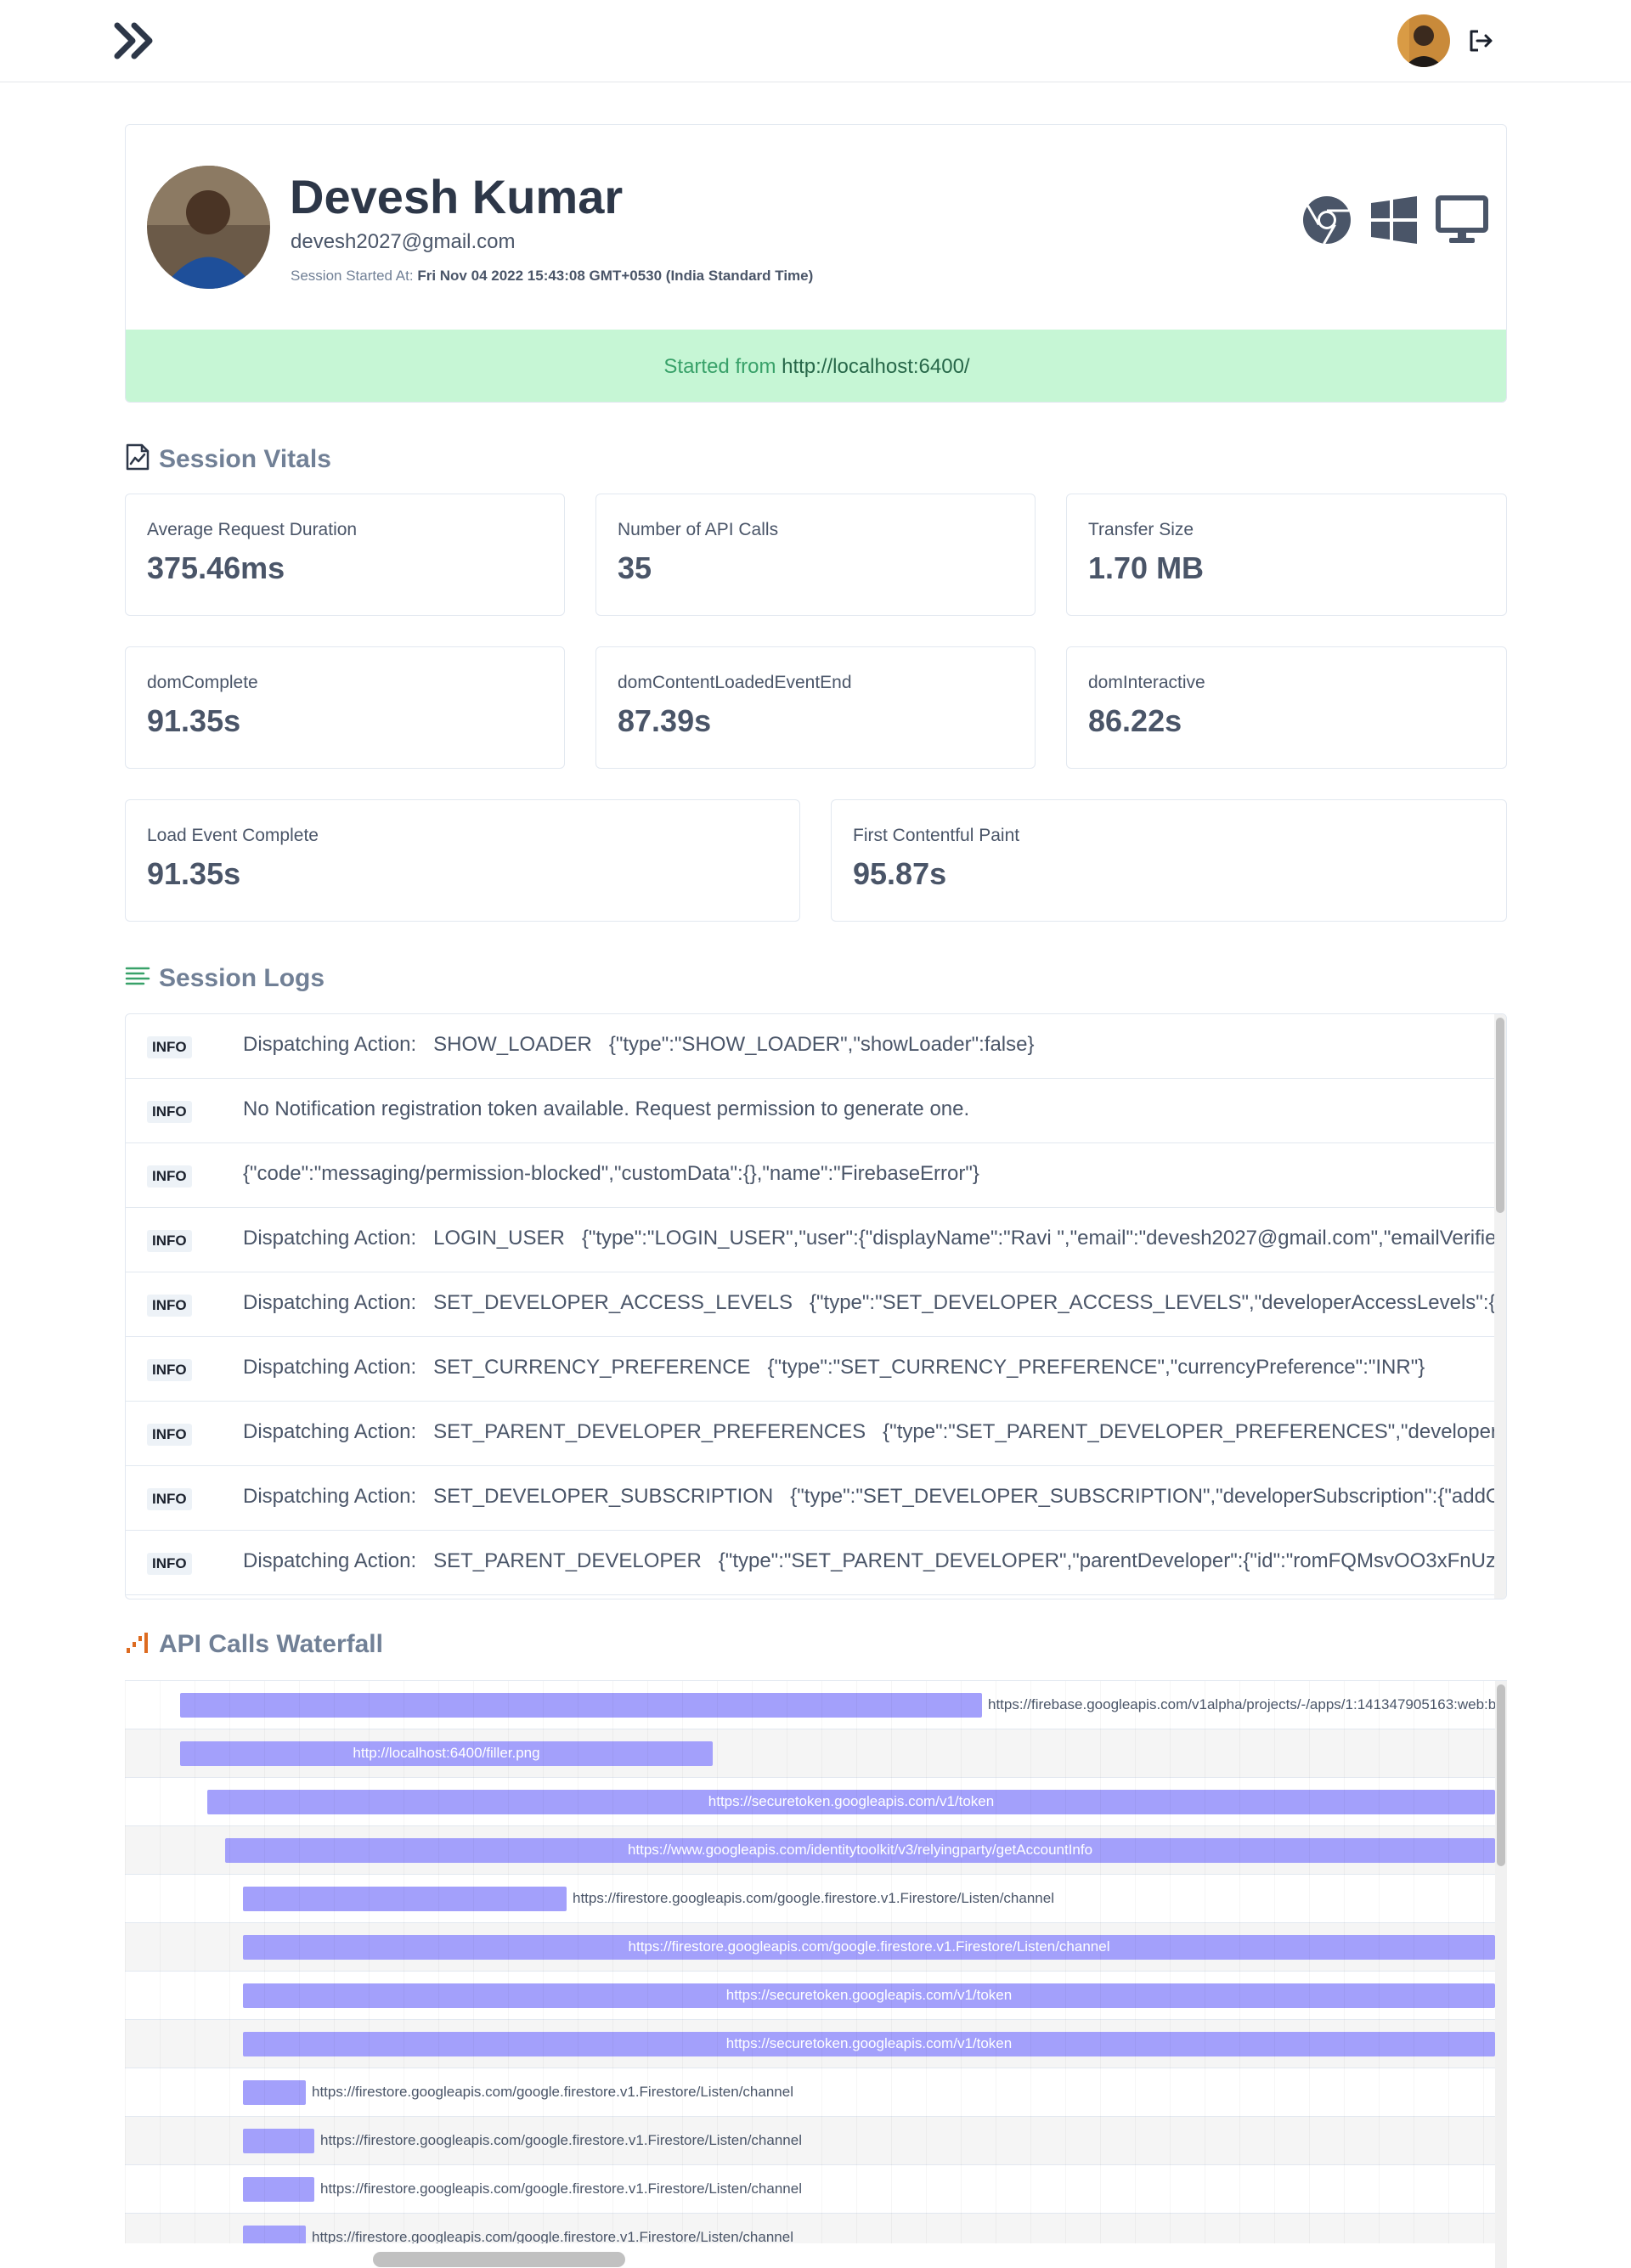  What do you see at coordinates (457, 196) in the screenshot?
I see `profile-name: Devesh Kumar` at bounding box center [457, 196].